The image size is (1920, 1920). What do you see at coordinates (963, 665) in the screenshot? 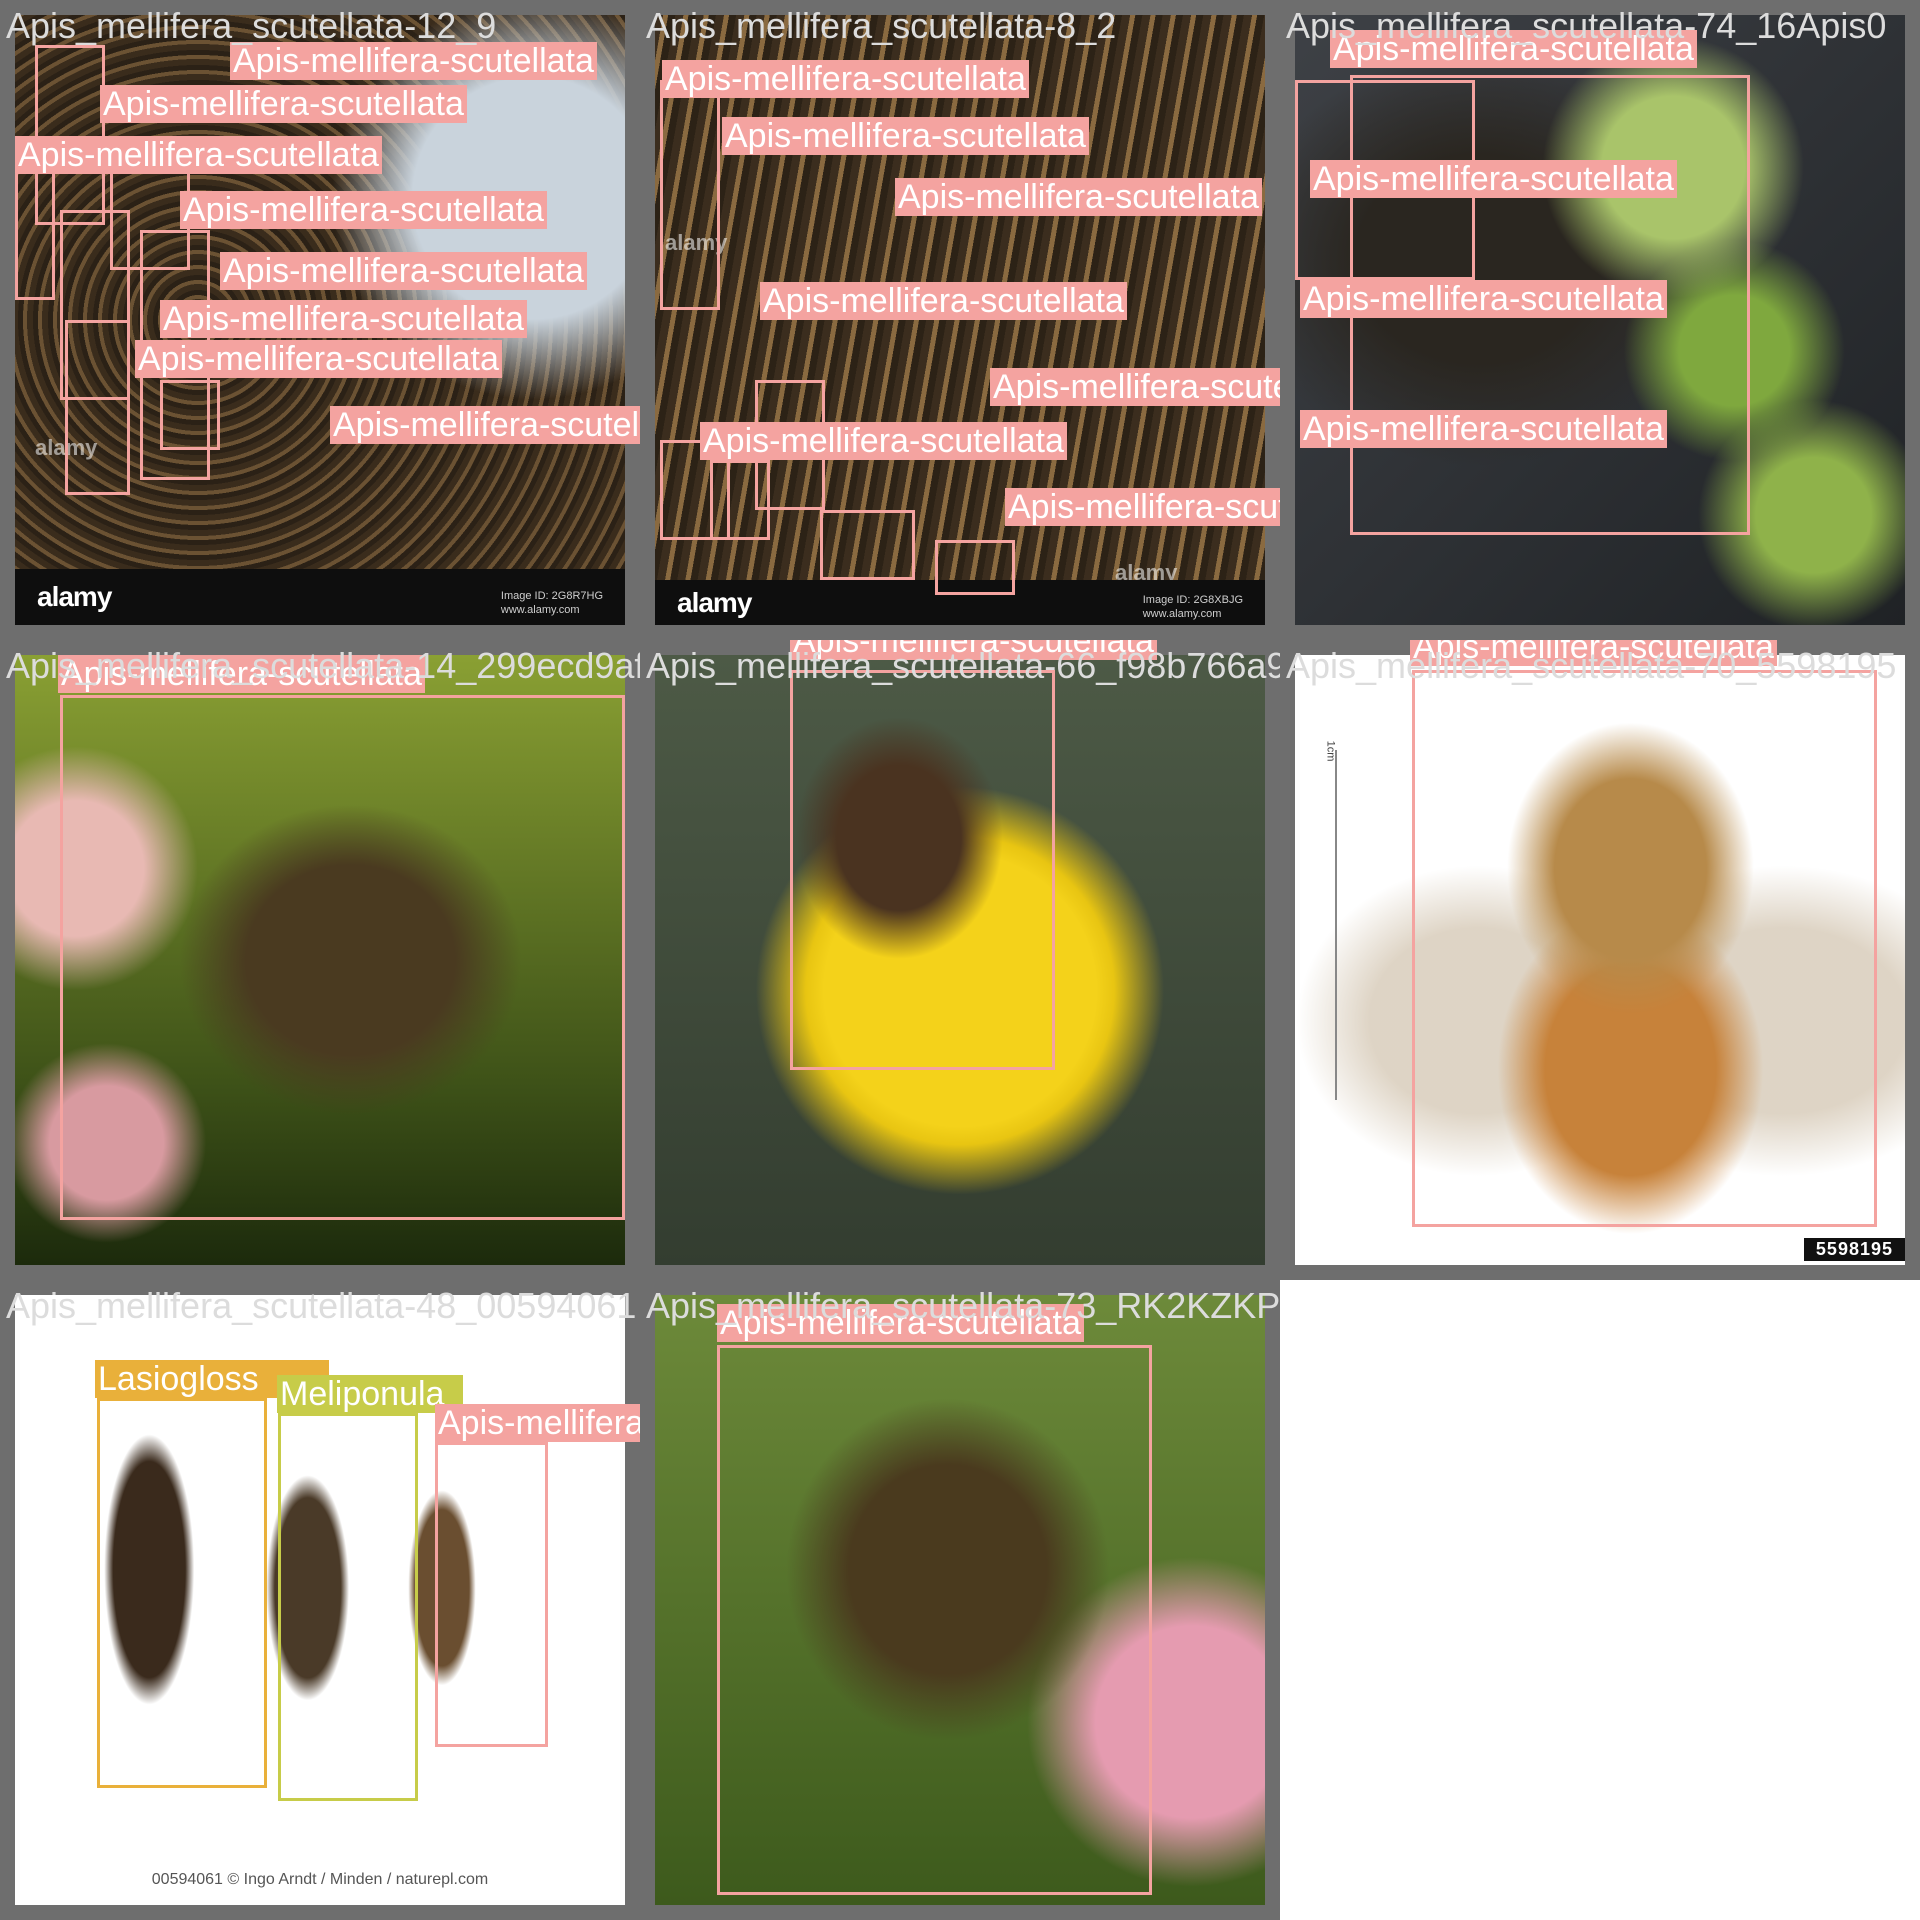
I see `tile-filename: Apis_mellifera_scutellata-66_f98b766a978` at bounding box center [963, 665].